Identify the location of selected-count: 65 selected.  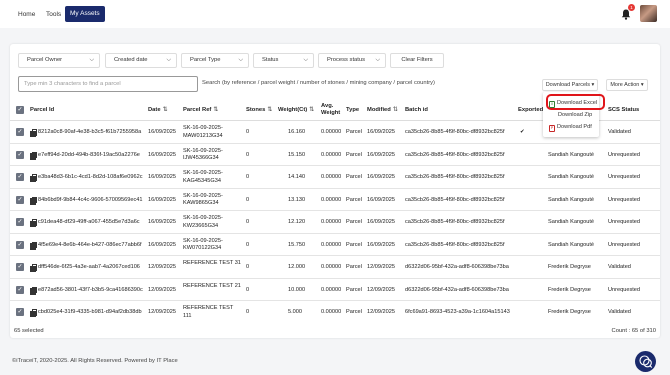
(29, 331).